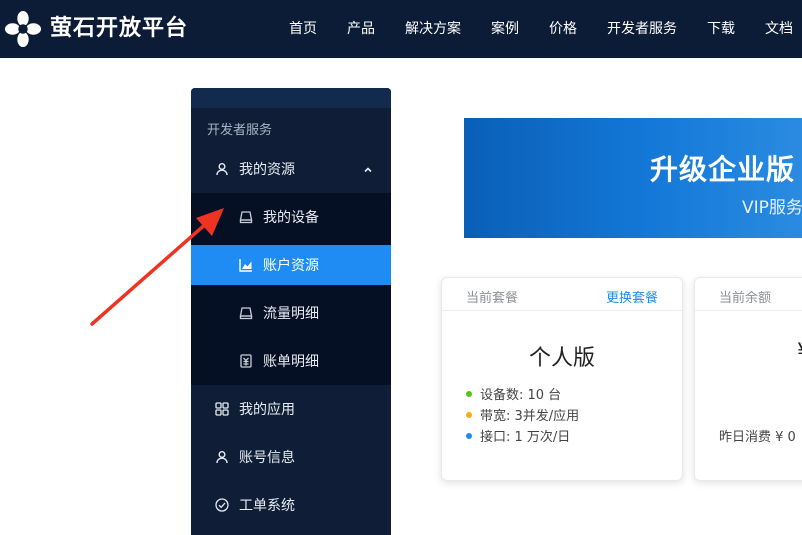  Describe the element at coordinates (779, 29) in the screenshot. I see `nav-docs: 文档` at that location.